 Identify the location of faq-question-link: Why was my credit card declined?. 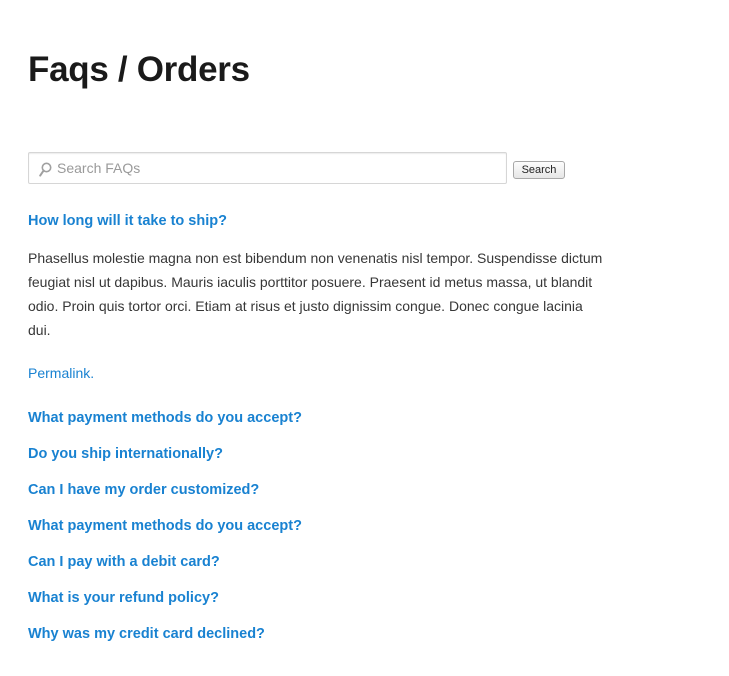
(318, 634).